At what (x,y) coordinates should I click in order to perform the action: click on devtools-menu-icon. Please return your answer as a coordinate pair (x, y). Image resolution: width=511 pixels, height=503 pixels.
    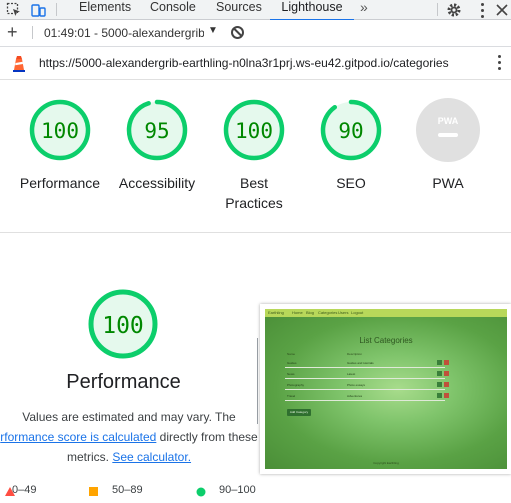
    Looking at the image, I should click on (483, 12).